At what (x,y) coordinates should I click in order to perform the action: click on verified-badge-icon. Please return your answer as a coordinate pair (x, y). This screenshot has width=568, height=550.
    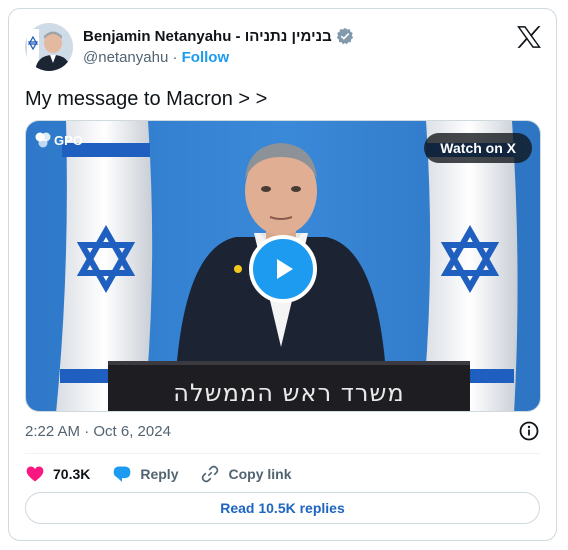
    Looking at the image, I should click on (344, 36).